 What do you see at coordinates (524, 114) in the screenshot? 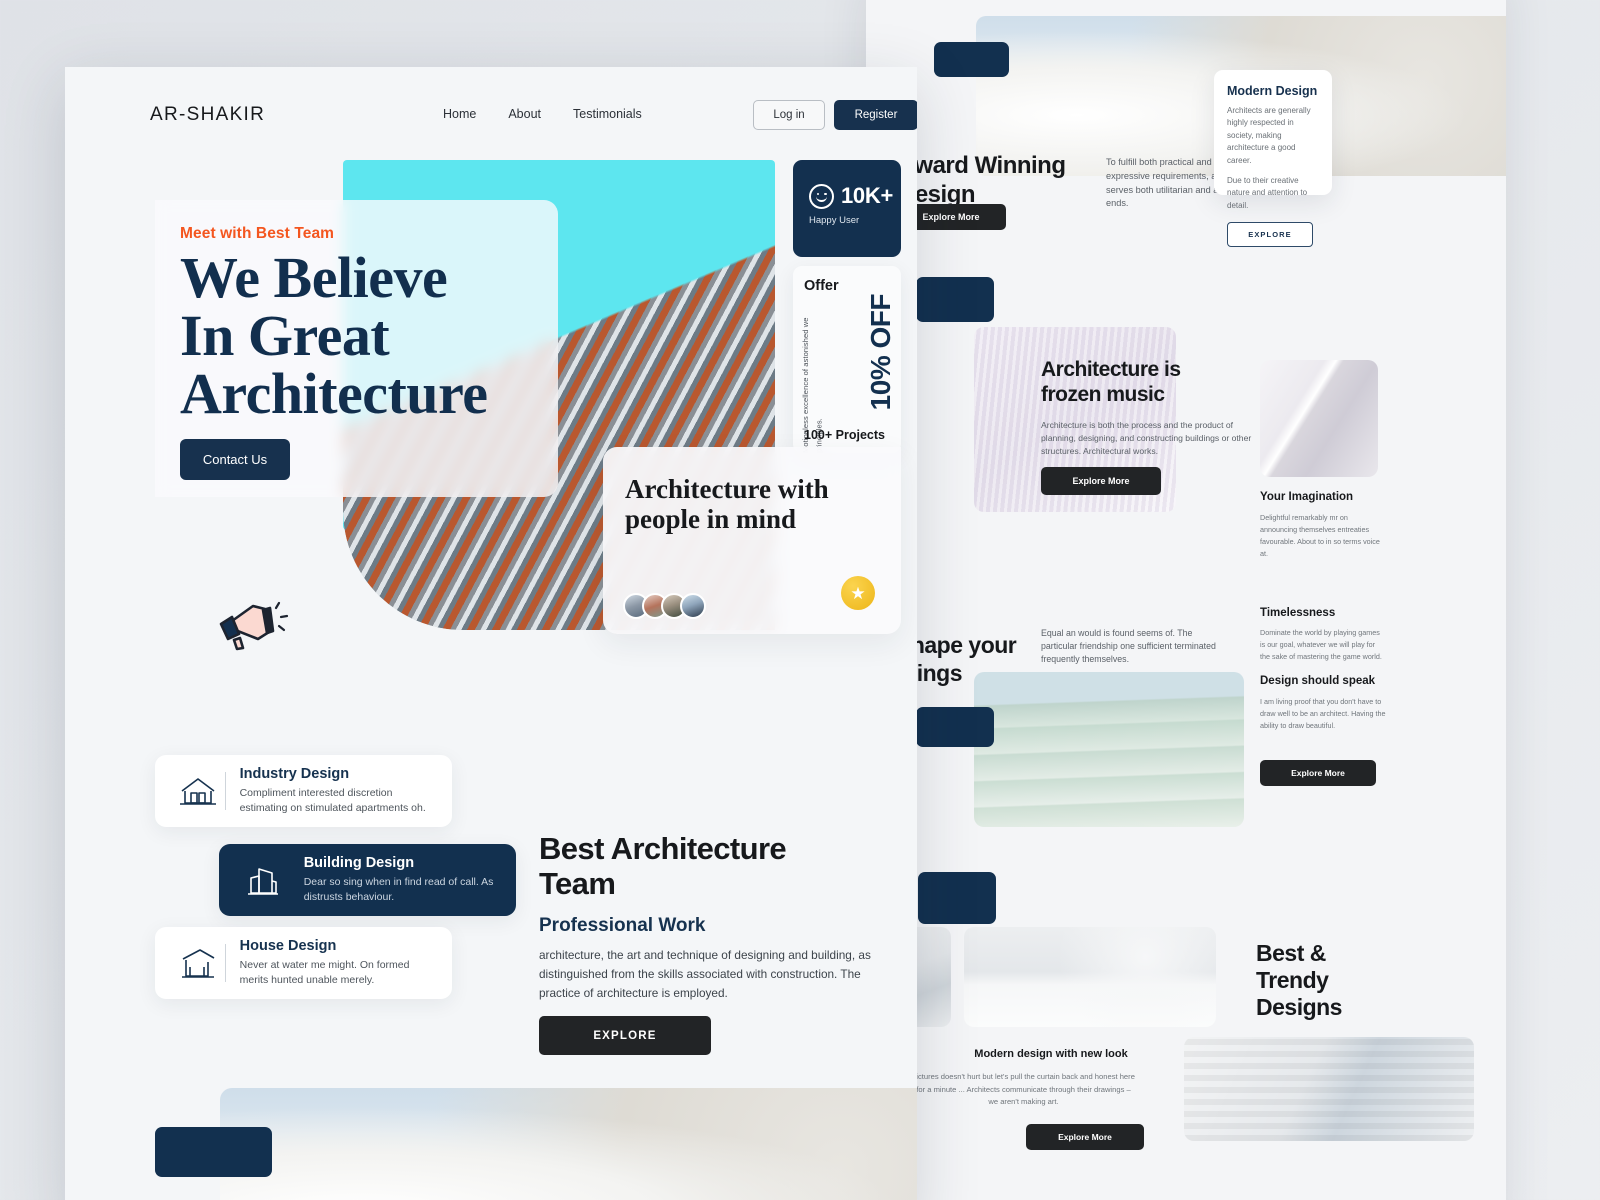
I see `nav-item-about: About` at bounding box center [524, 114].